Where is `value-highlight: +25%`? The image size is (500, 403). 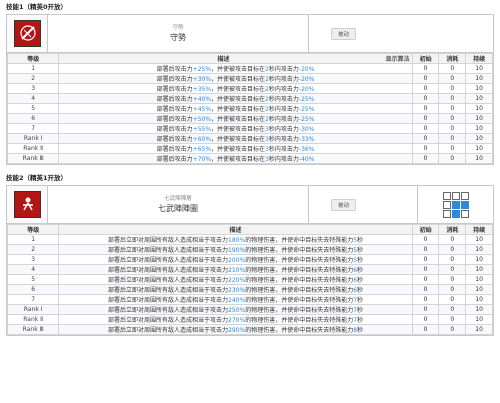
value-highlight: +25% is located at coordinates (202, 69).